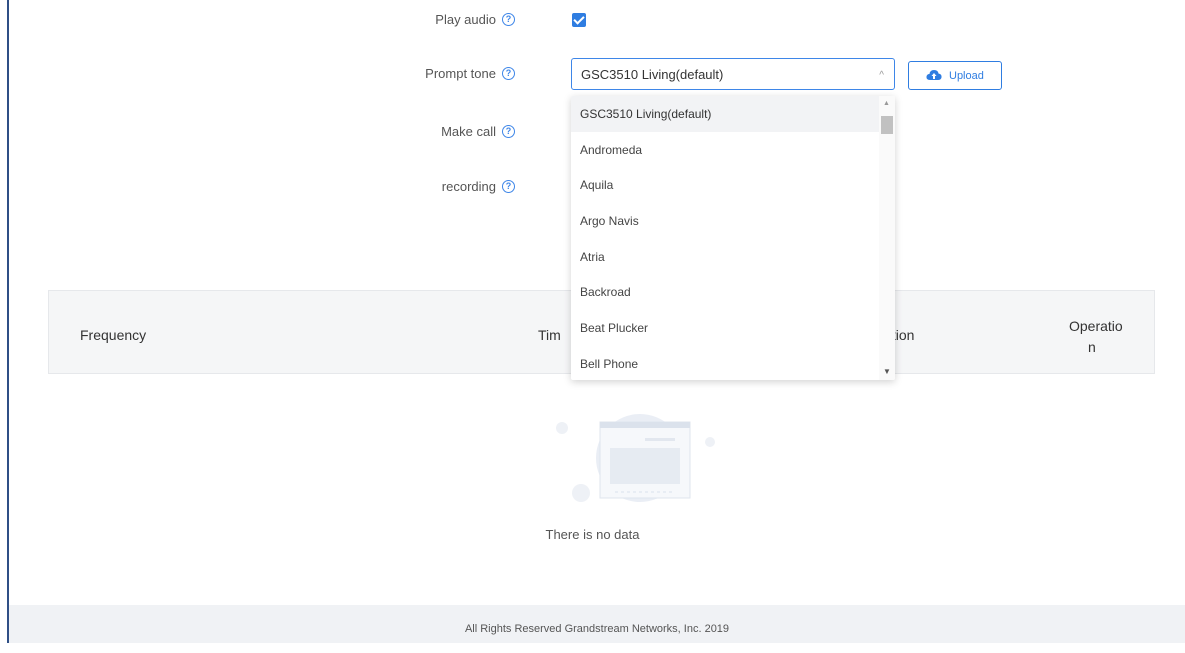 The height and width of the screenshot is (653, 1185). What do you see at coordinates (934, 75) in the screenshot?
I see `cloud-upload-icon` at bounding box center [934, 75].